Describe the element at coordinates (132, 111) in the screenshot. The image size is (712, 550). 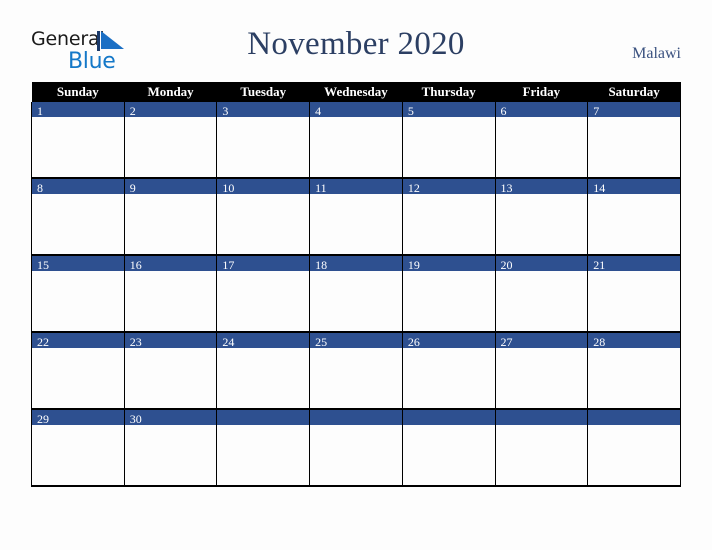
I see `date-number: 2` at that location.